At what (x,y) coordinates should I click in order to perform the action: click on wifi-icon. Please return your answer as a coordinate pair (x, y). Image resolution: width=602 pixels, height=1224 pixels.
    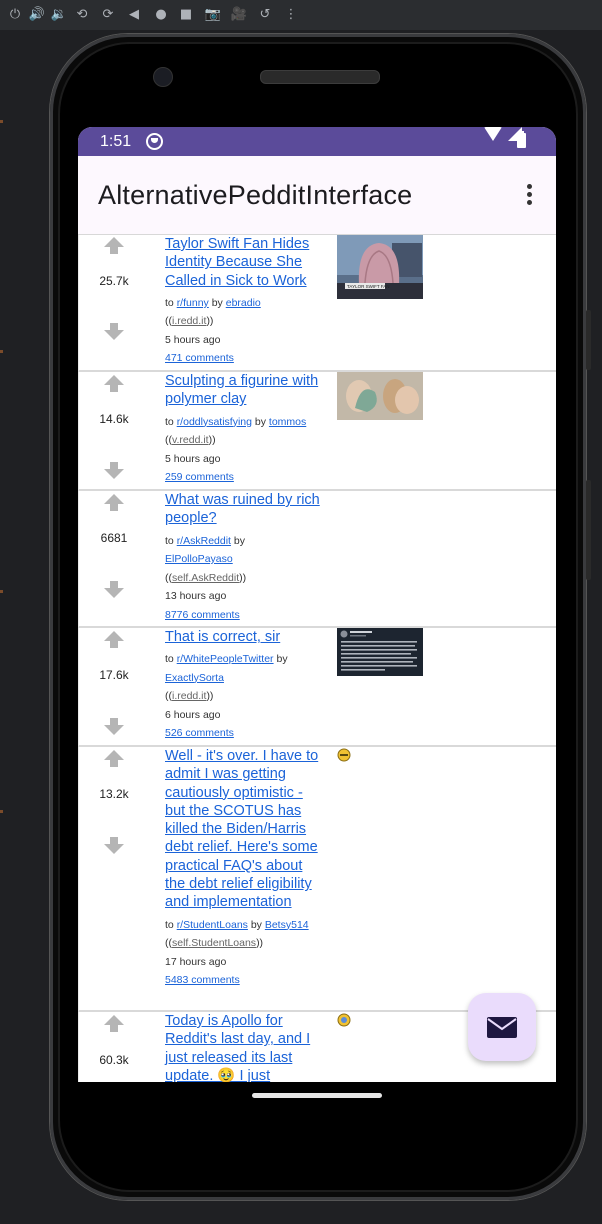
    Looking at the image, I should click on (493, 134).